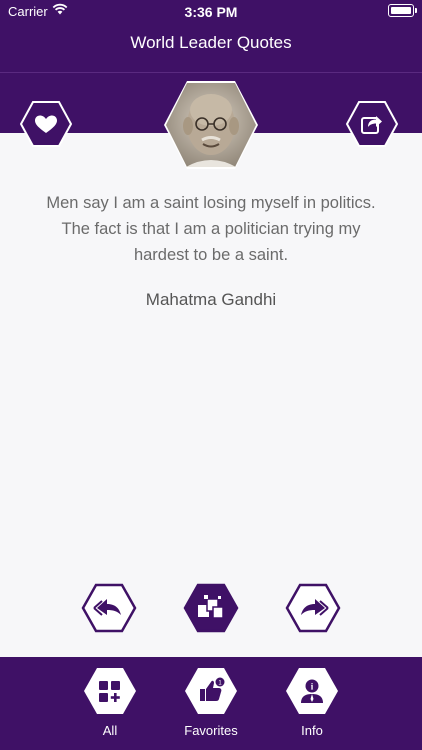 The image size is (422, 750). Describe the element at coordinates (211, 125) in the screenshot. I see `author-portrait` at that location.